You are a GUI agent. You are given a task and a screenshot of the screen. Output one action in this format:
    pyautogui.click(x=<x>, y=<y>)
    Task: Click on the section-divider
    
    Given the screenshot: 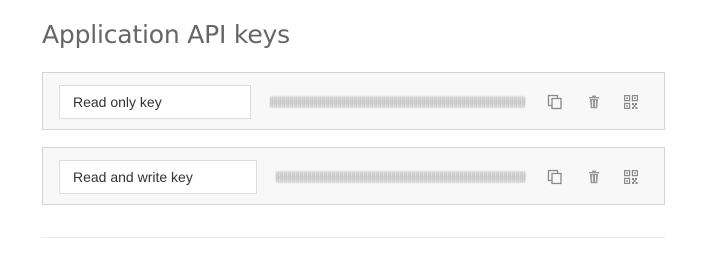 What is the action you would take?
    pyautogui.click(x=353, y=237)
    